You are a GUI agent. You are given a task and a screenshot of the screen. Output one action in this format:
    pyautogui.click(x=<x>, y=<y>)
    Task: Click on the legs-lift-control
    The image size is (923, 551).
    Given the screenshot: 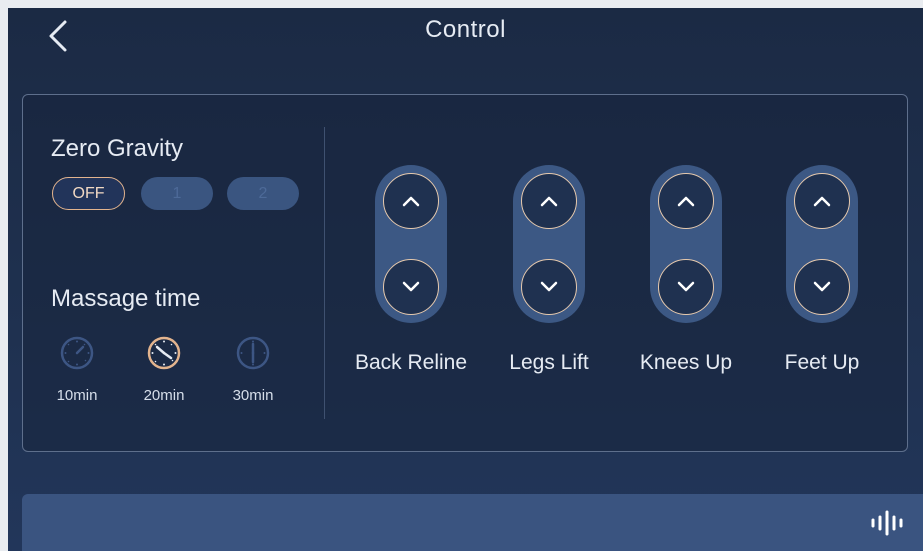 What is the action you would take?
    pyautogui.click(x=549, y=244)
    